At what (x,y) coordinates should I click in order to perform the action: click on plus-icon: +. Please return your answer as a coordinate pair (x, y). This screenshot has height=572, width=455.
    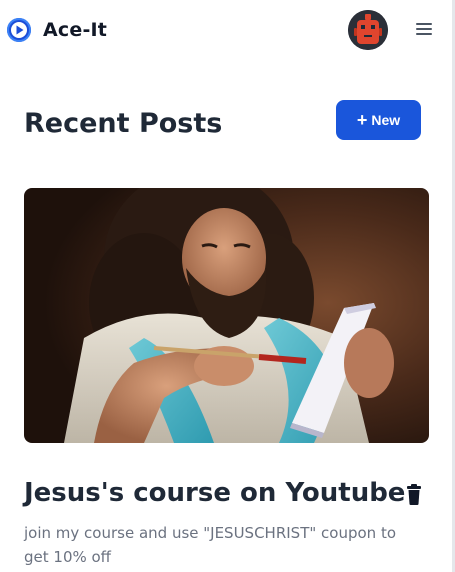
    Looking at the image, I should click on (362, 120).